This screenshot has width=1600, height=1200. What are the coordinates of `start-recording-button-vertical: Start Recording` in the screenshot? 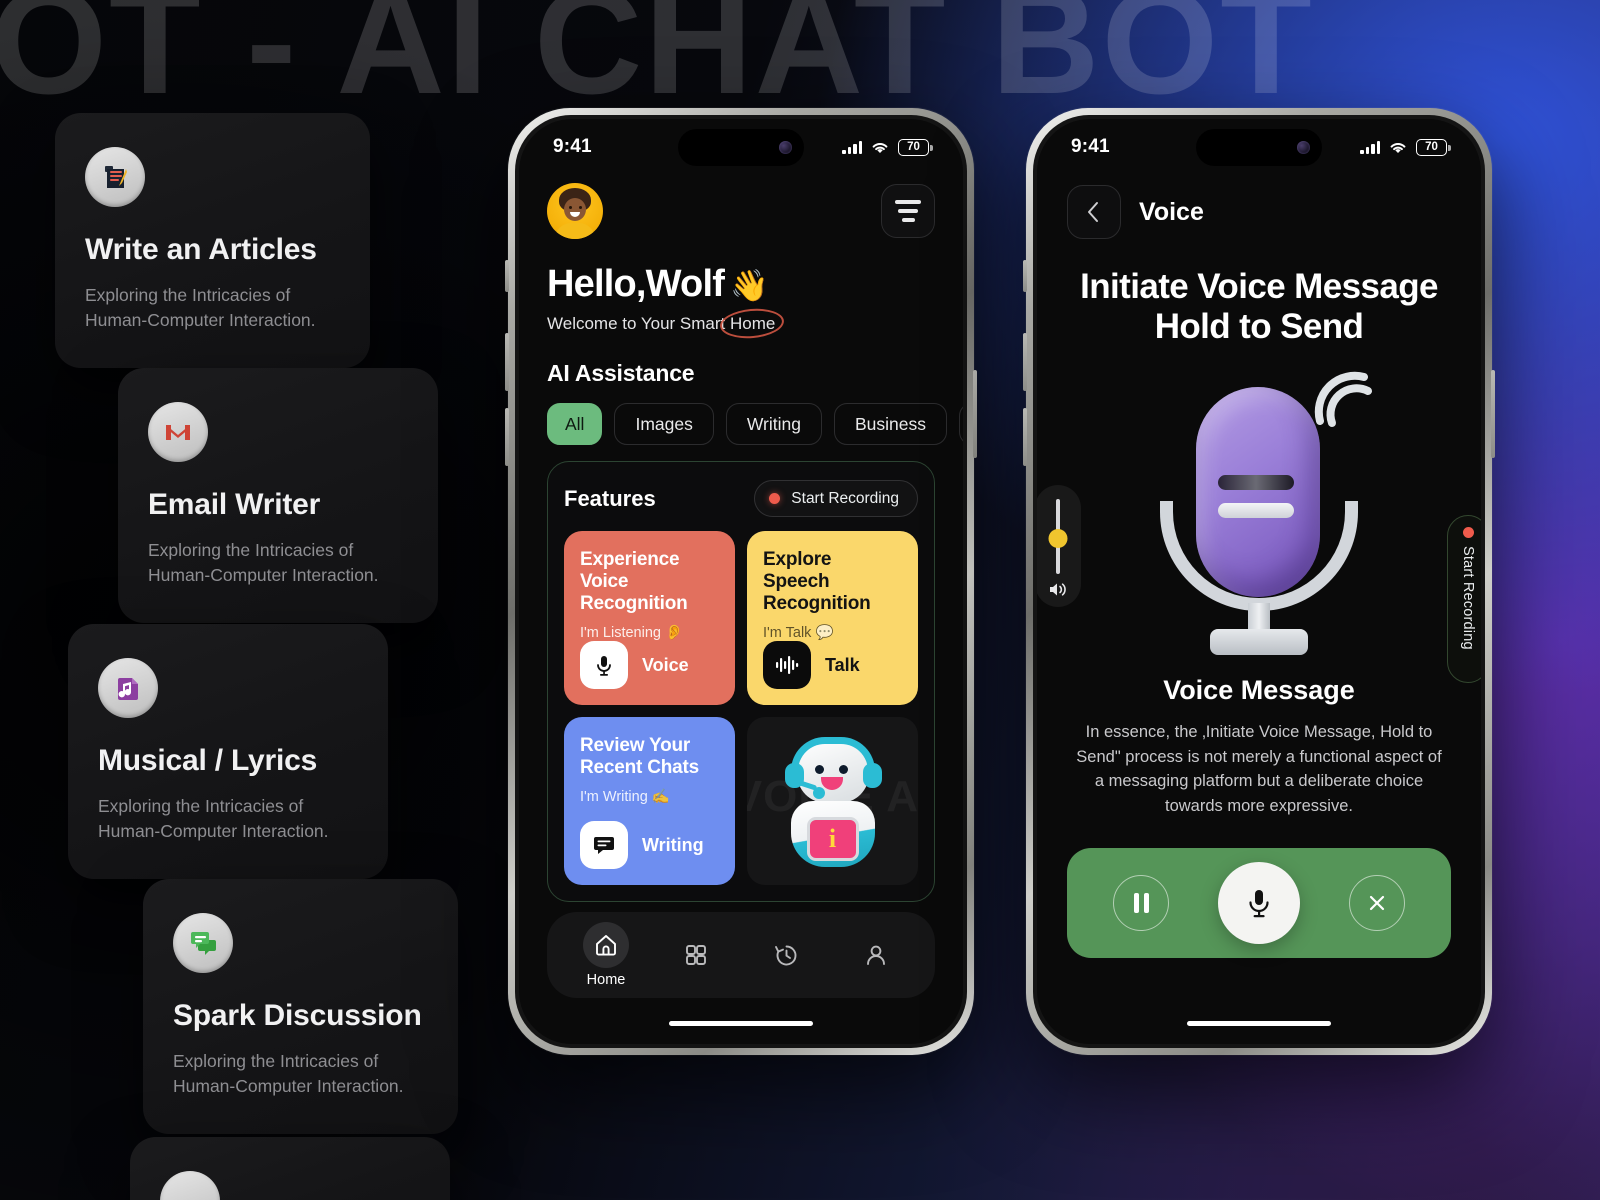 It's located at (1464, 599).